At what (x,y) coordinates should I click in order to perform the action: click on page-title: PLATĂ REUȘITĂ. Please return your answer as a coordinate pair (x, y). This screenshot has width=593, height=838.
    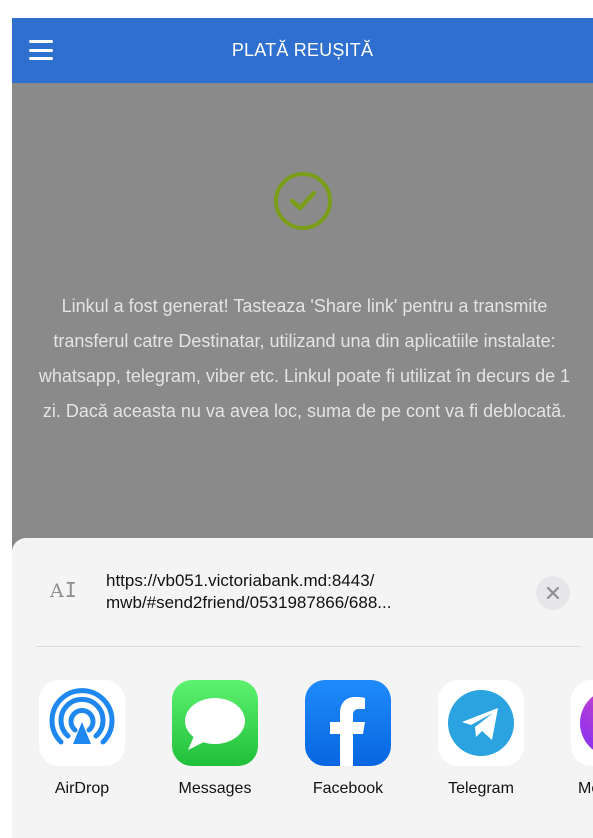
    Looking at the image, I should click on (302, 50).